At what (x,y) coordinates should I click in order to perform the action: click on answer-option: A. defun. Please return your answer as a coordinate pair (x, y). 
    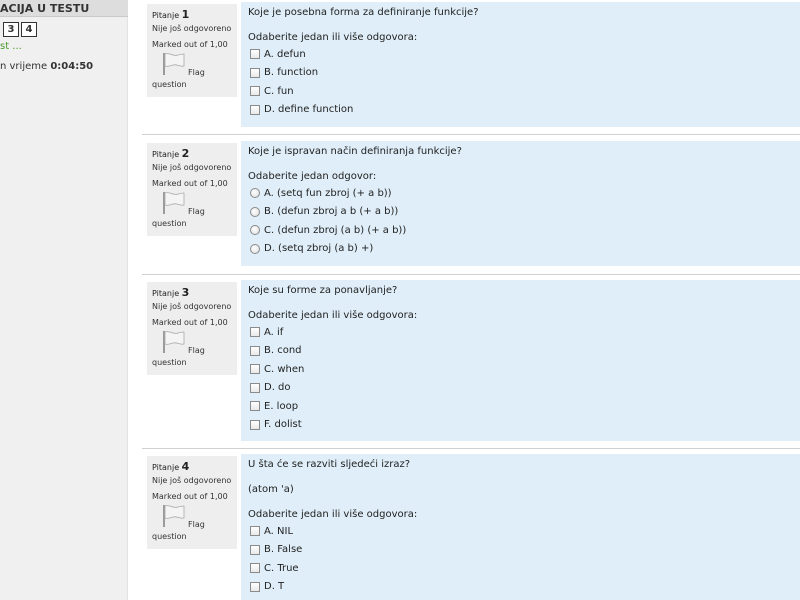
    Looking at the image, I should click on (520, 54).